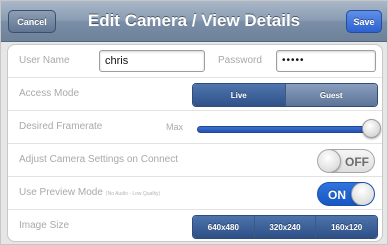  I want to click on preview-mode-note: (No Audio - Low Quality), so click(133, 194).